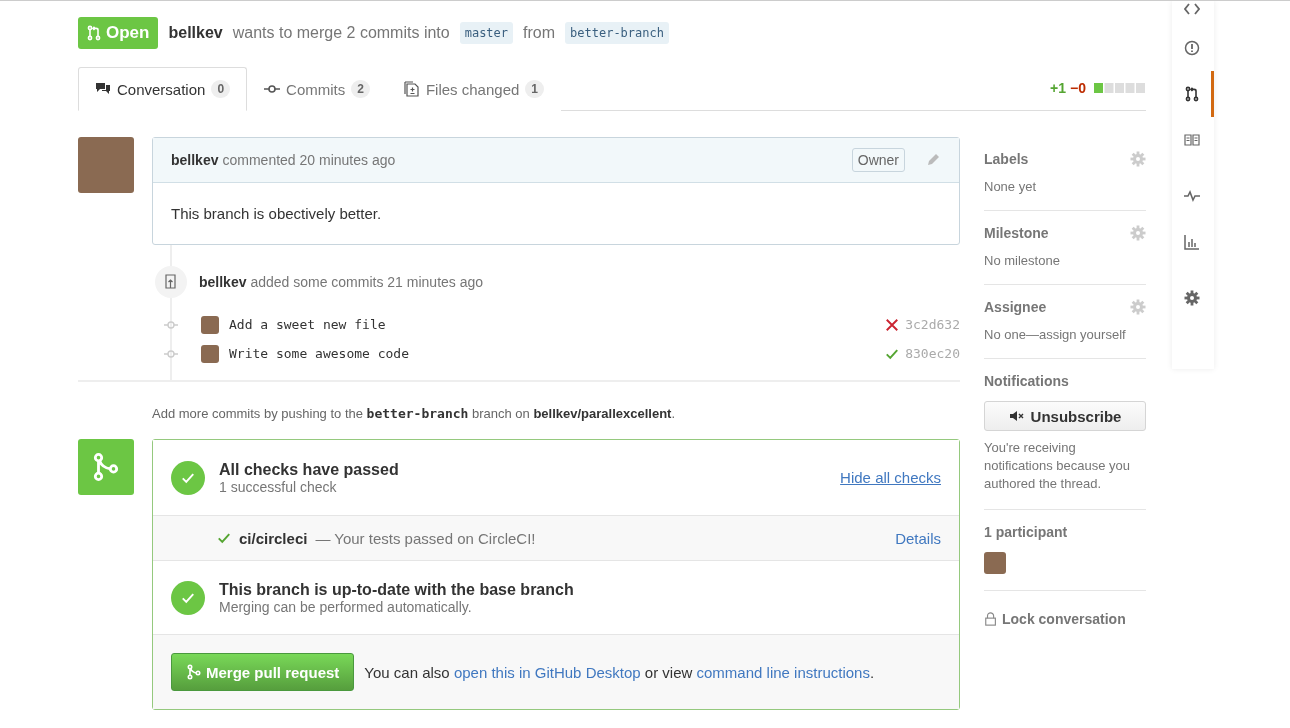  What do you see at coordinates (1026, 532) in the screenshot?
I see `section-title: 1 participant` at bounding box center [1026, 532].